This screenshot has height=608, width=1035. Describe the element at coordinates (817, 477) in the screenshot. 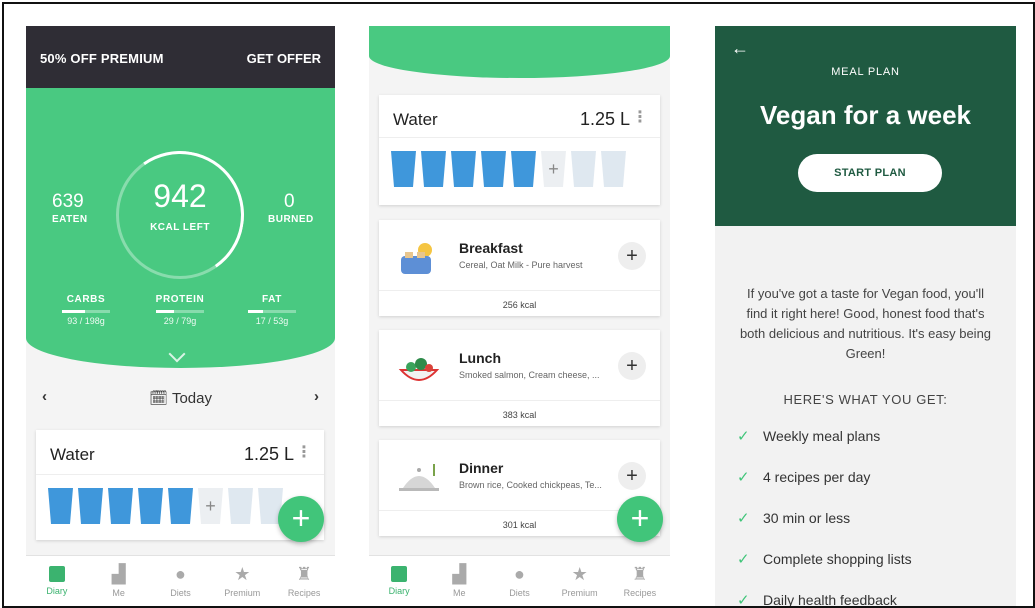

I see `feature-label: 4 recipes per day` at that location.